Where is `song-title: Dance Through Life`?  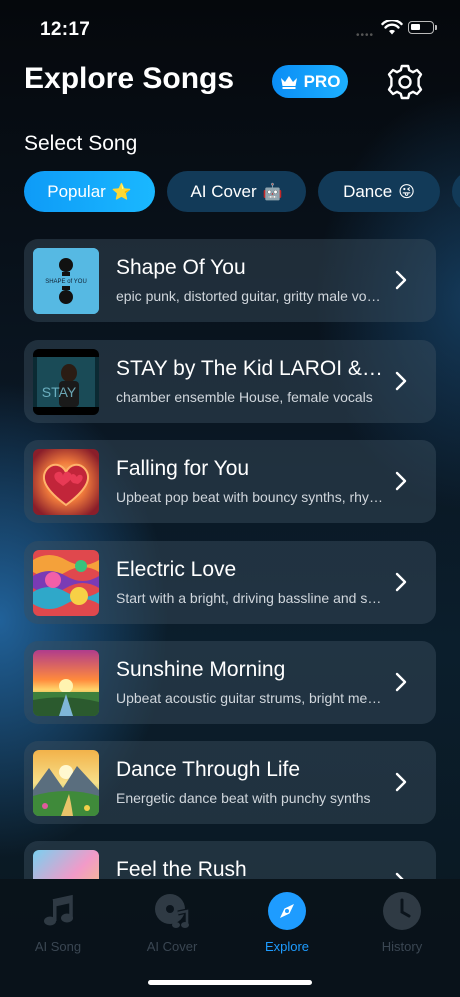 song-title: Dance Through Life is located at coordinates (208, 769).